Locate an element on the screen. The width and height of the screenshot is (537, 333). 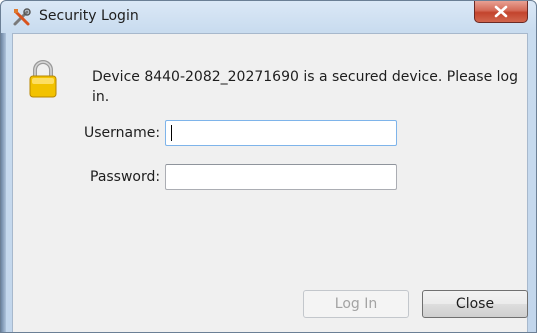
window-frame-edge is located at coordinates (3, 182).